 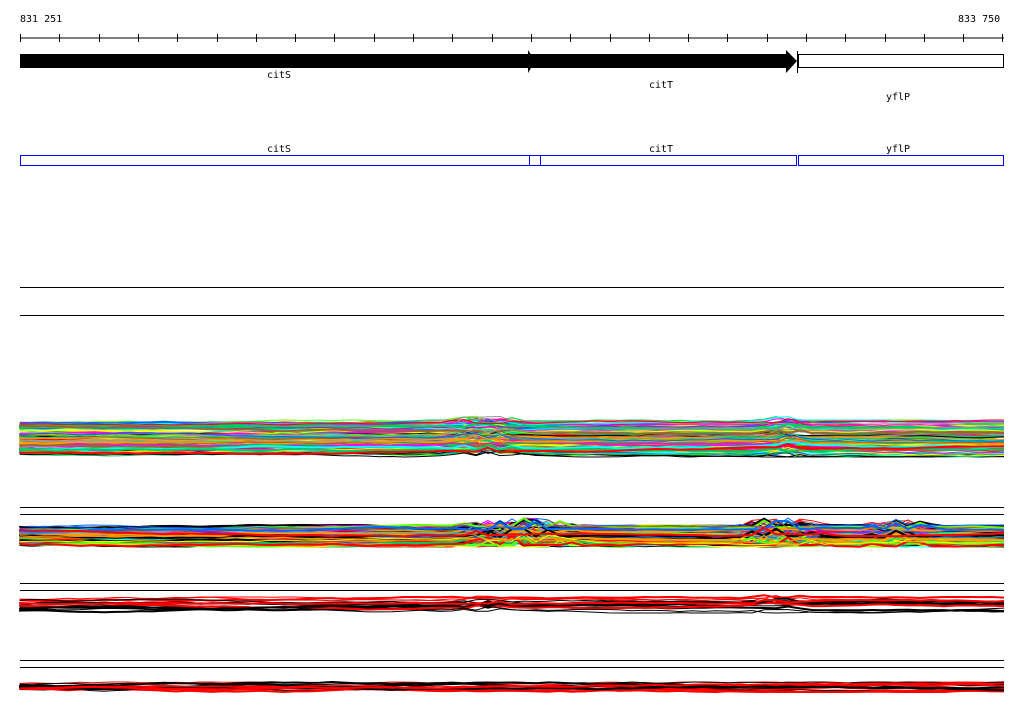 I want to click on annotation-box-citT, so click(x=668, y=160).